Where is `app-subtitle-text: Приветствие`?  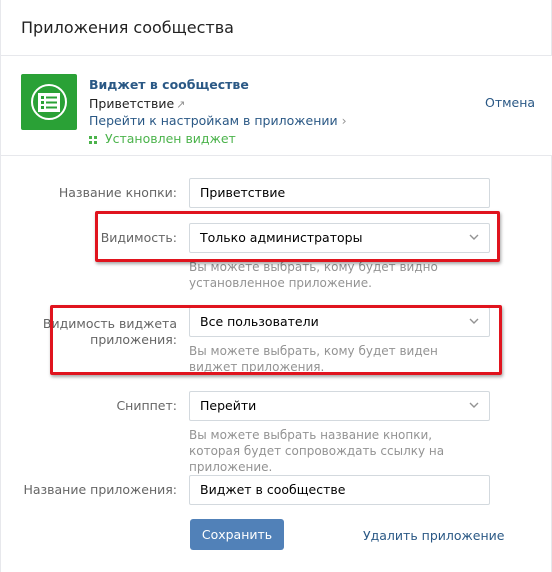
app-subtitle-text: Приветствие is located at coordinates (132, 103).